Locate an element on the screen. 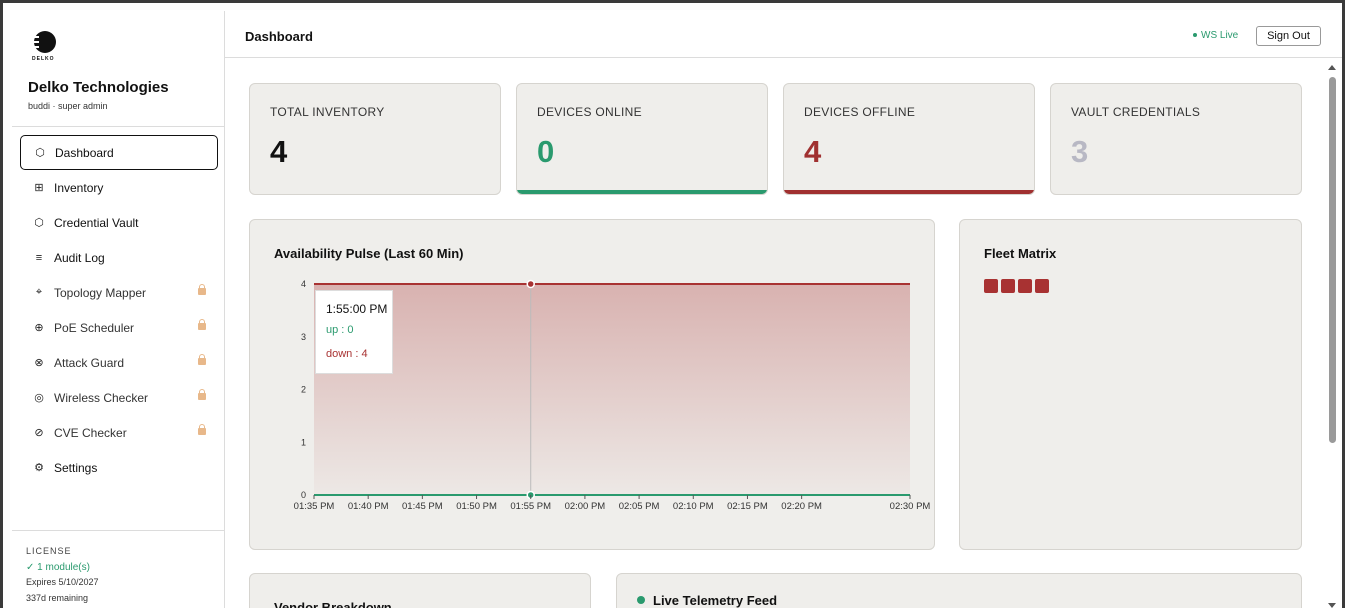  y-tick-label: 2 is located at coordinates (303, 390).